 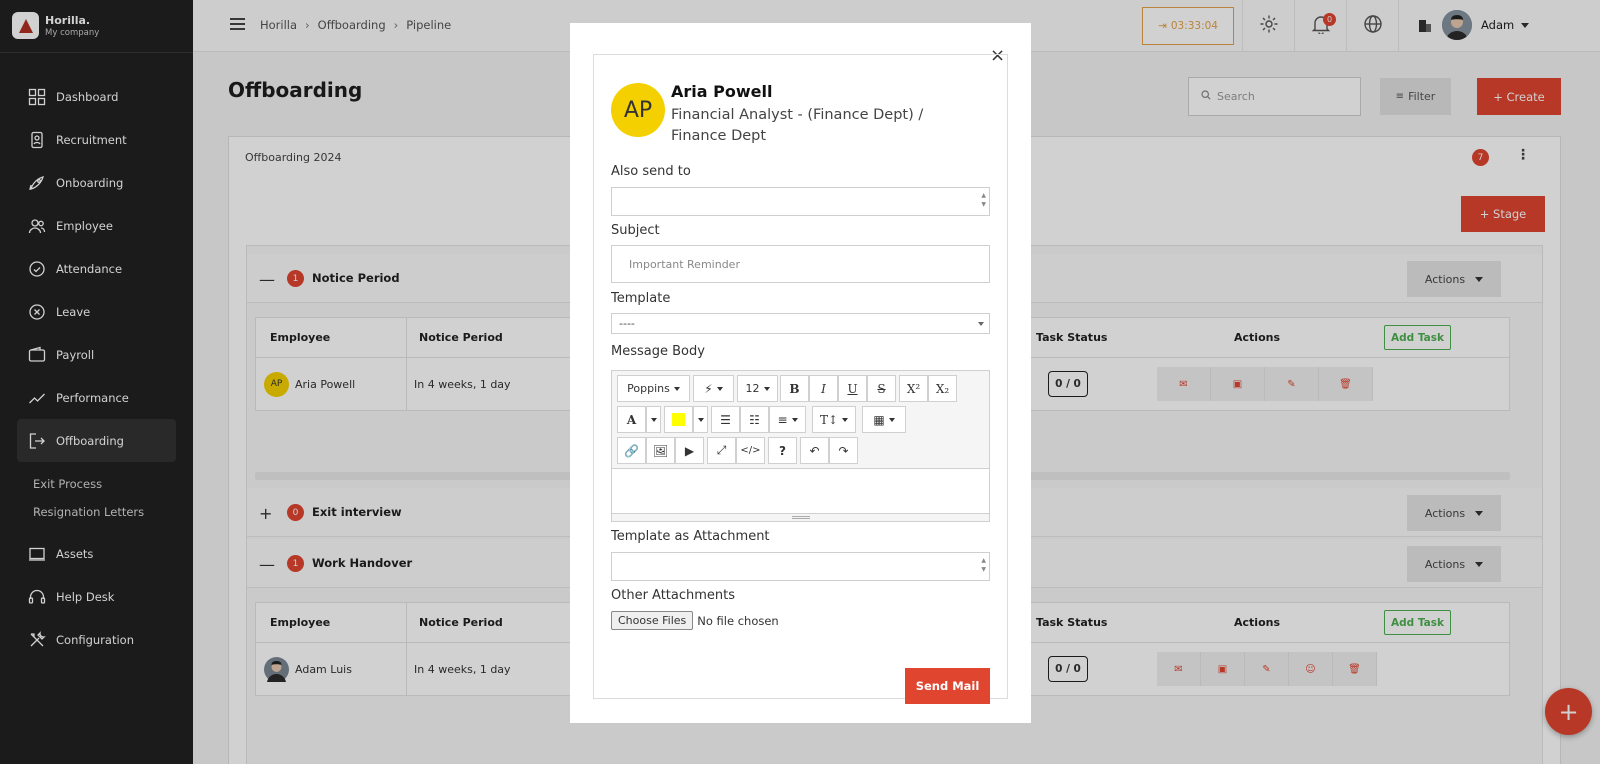 I want to click on underline-icon: U, so click(x=852, y=388).